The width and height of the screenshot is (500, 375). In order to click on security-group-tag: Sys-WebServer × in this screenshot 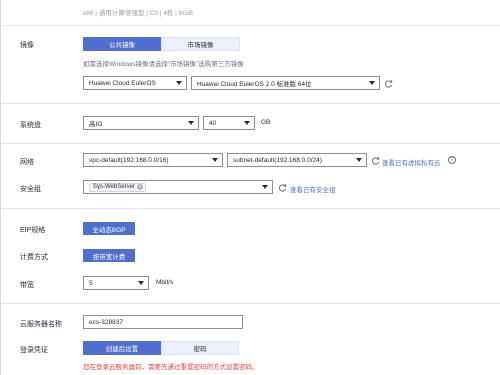, I will do `click(117, 187)`.